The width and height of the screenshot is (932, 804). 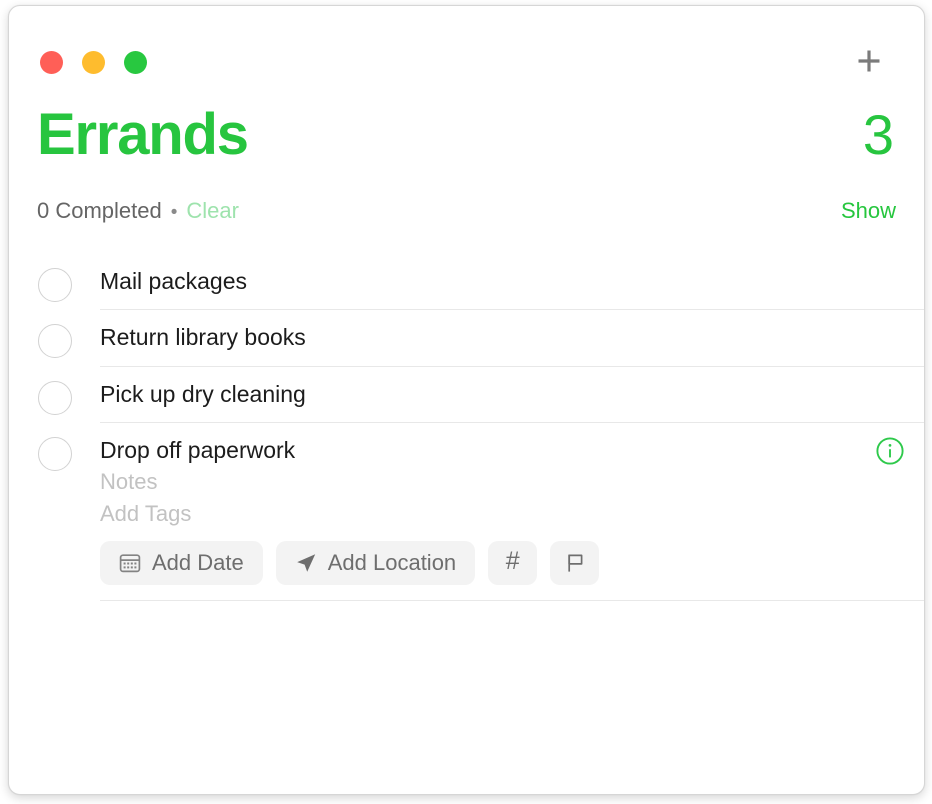 I want to click on title-bar, so click(x=466, y=56).